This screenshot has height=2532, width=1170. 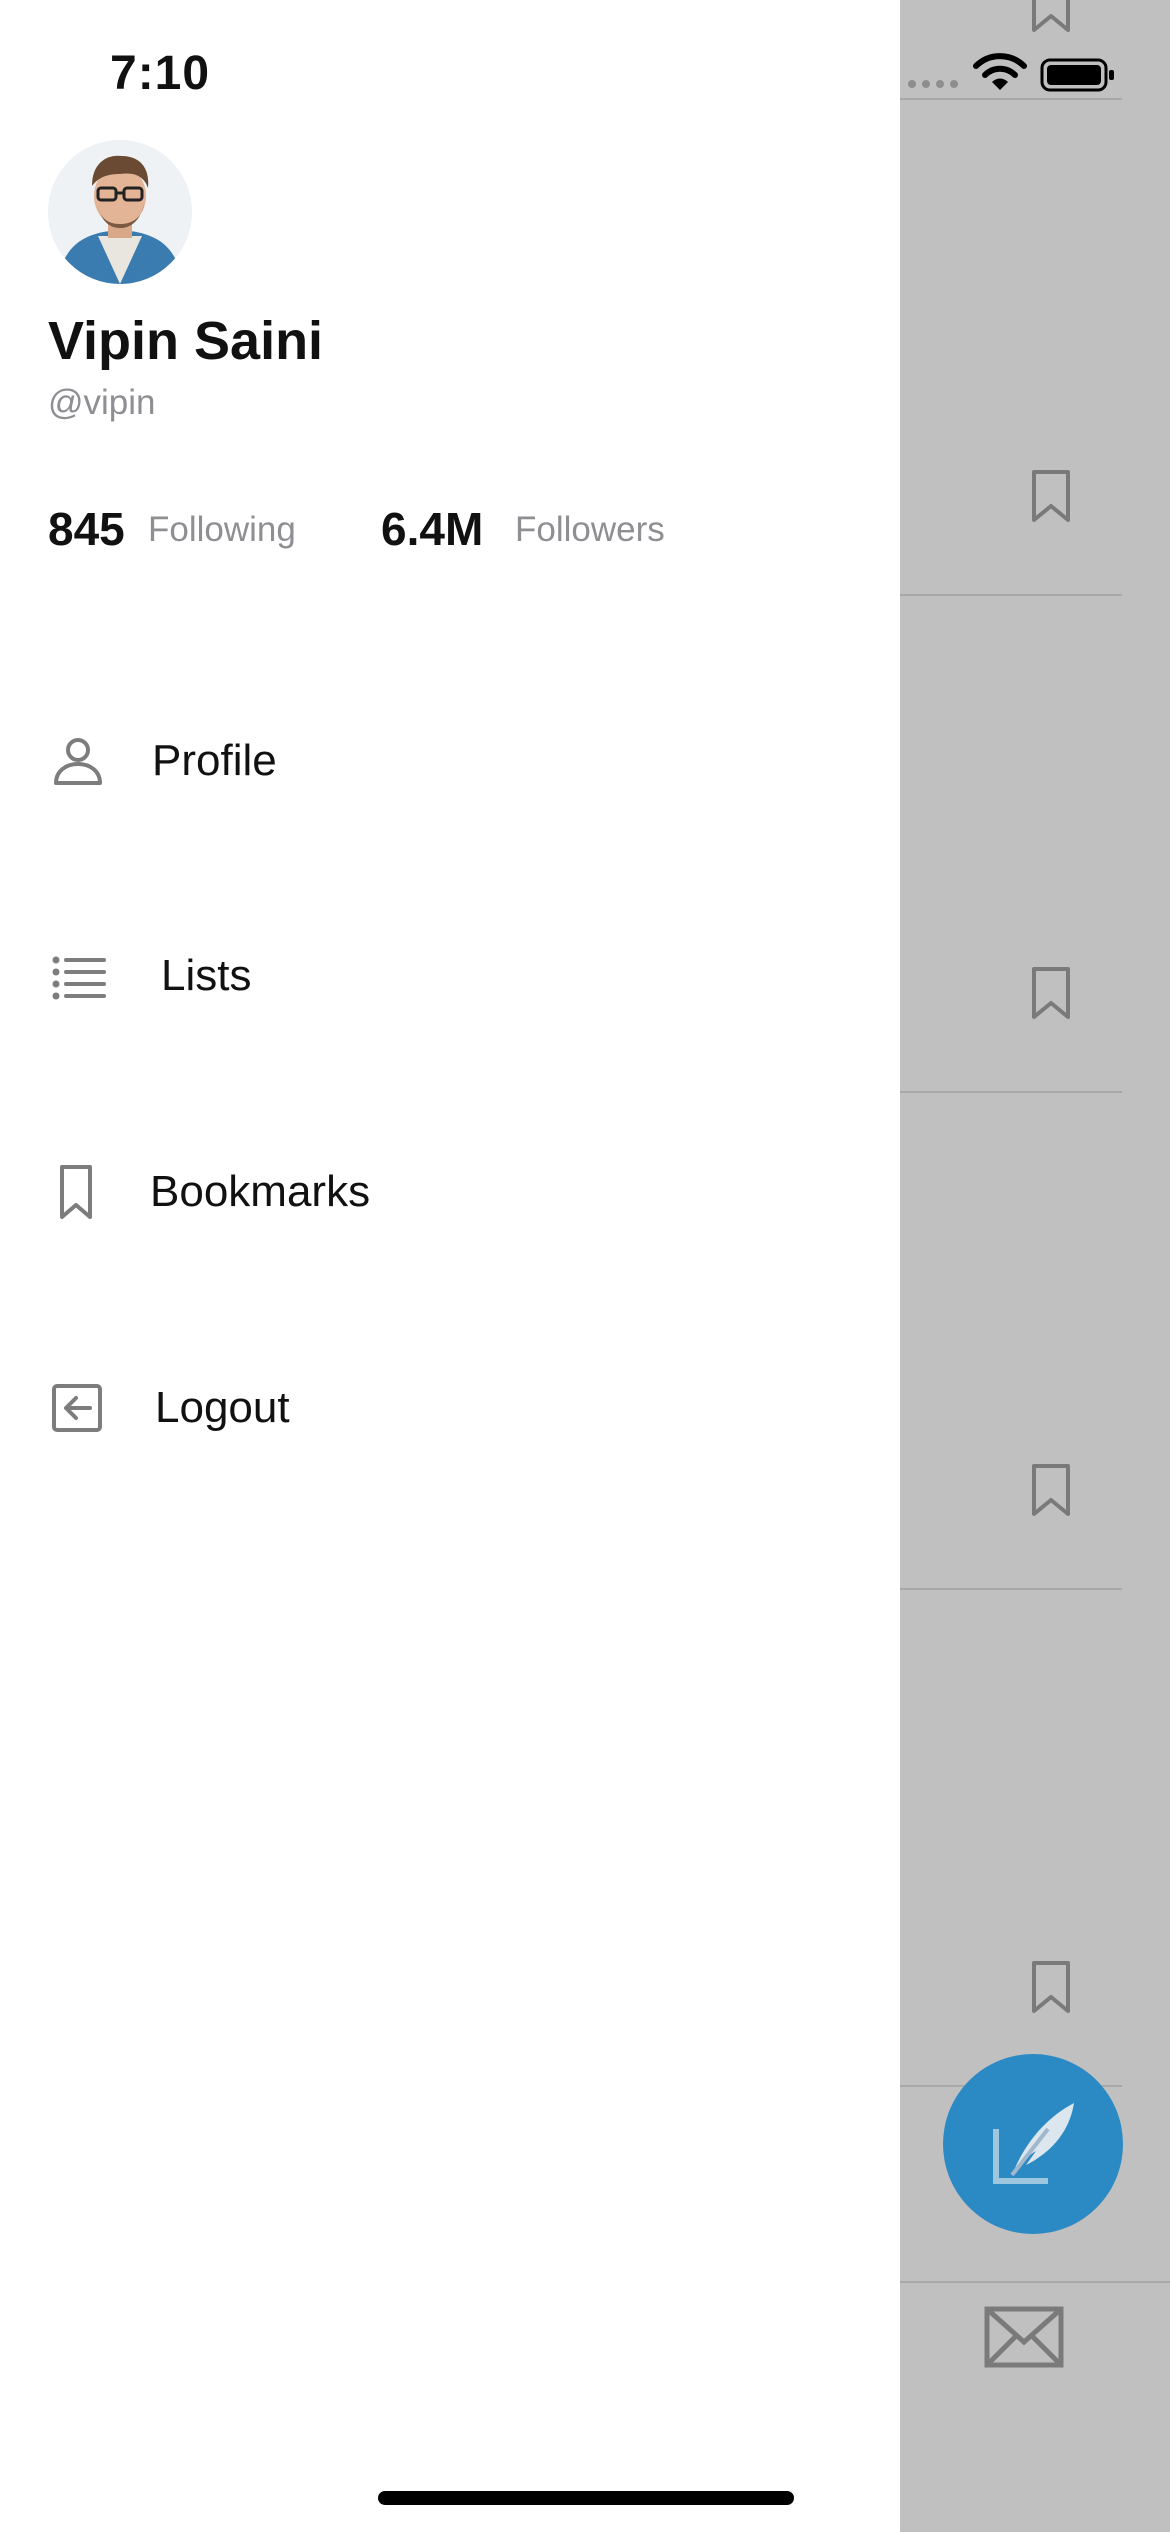 What do you see at coordinates (1024, 2337) in the screenshot?
I see `messages-tab-icon` at bounding box center [1024, 2337].